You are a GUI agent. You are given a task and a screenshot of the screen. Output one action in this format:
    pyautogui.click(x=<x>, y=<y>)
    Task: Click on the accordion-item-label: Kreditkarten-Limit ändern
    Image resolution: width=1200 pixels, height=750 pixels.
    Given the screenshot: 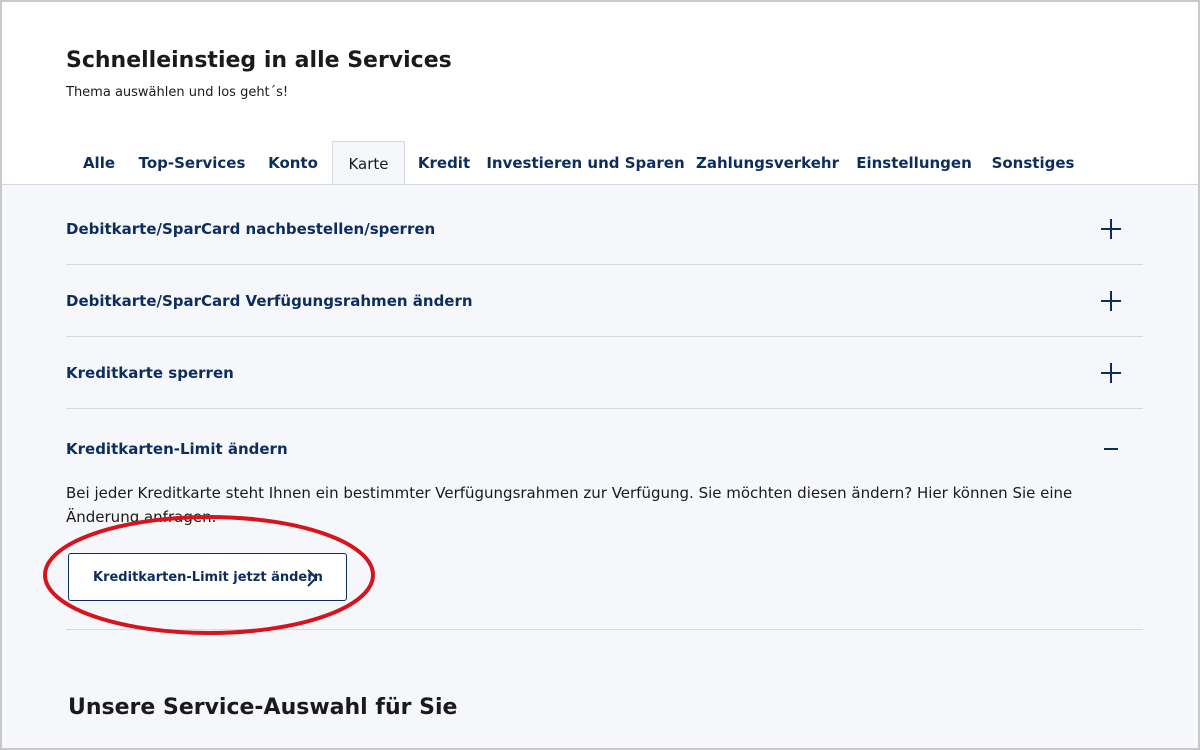 What is the action you would take?
    pyautogui.click(x=177, y=445)
    